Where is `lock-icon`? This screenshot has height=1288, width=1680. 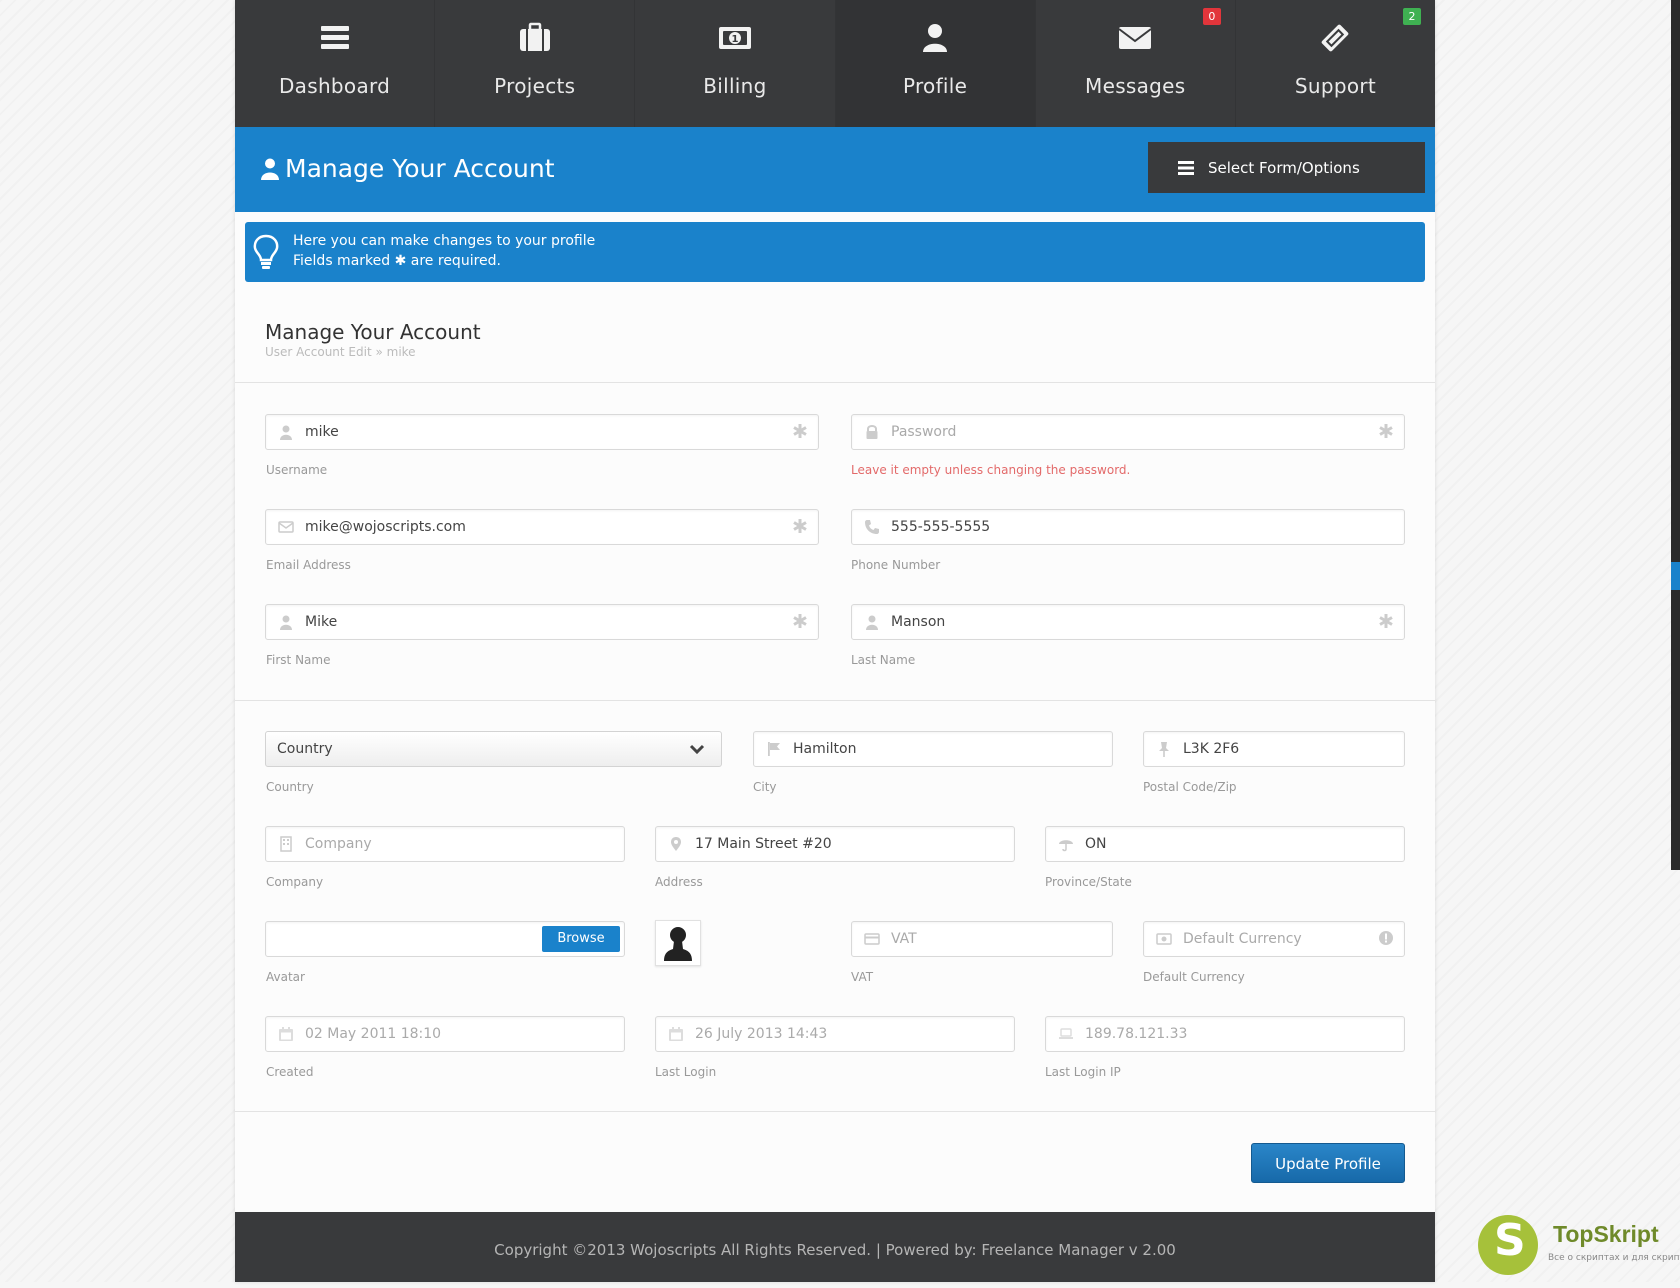 lock-icon is located at coordinates (872, 432).